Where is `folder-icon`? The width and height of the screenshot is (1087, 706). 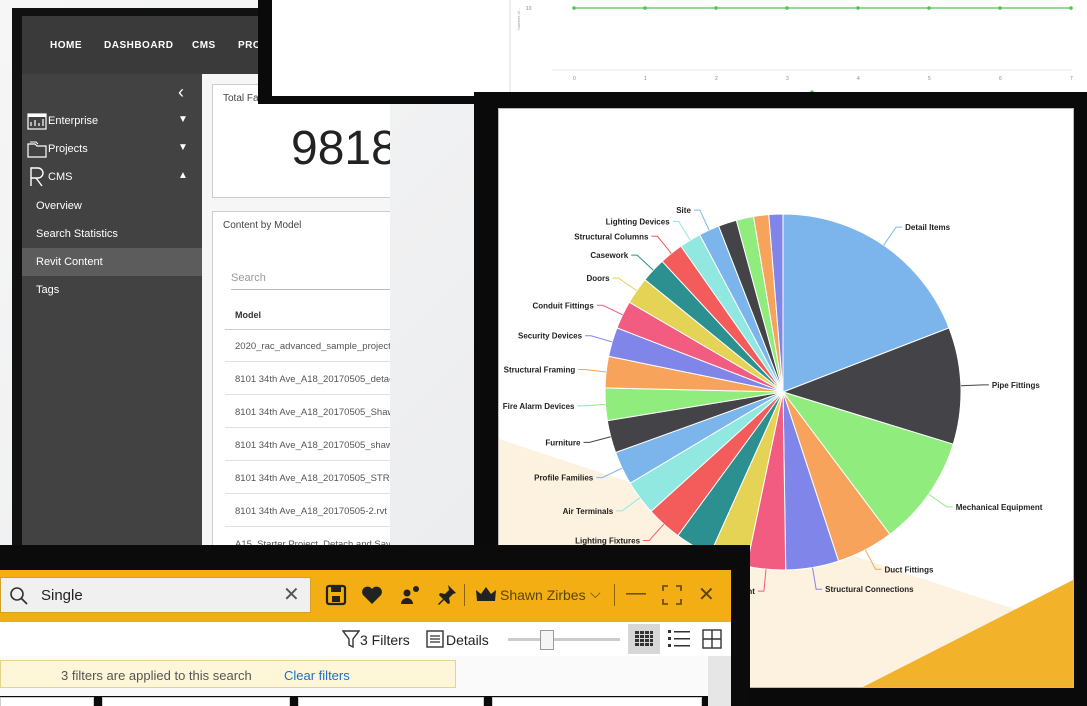
folder-icon is located at coordinates (37, 149).